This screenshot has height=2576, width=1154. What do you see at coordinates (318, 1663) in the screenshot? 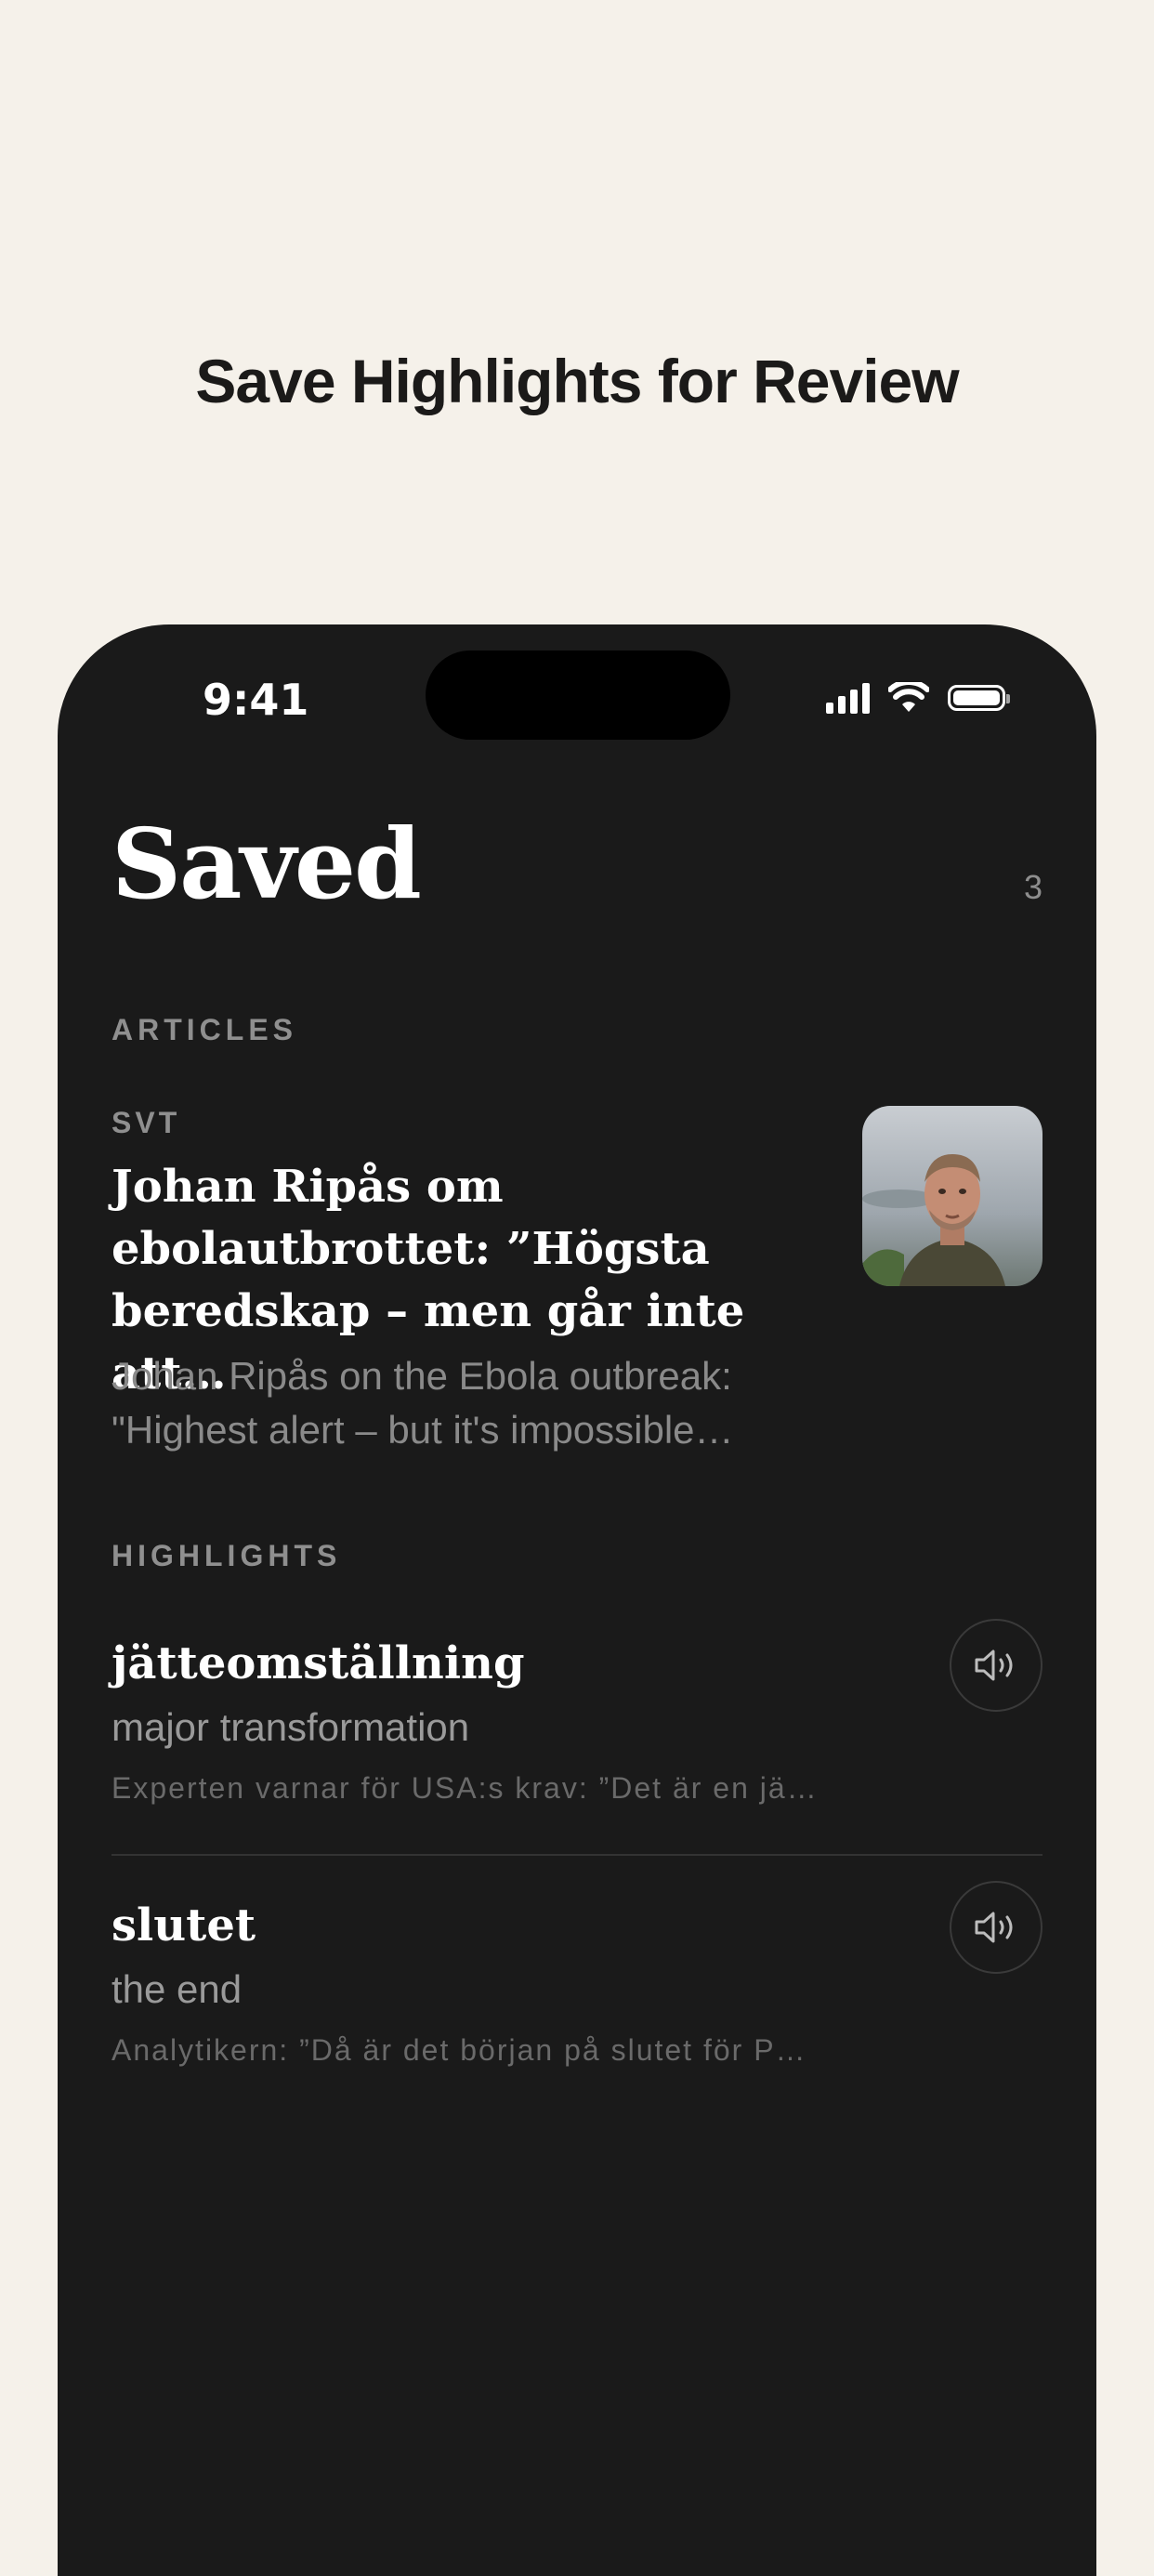
I see `highlight-word: jätteomställning` at bounding box center [318, 1663].